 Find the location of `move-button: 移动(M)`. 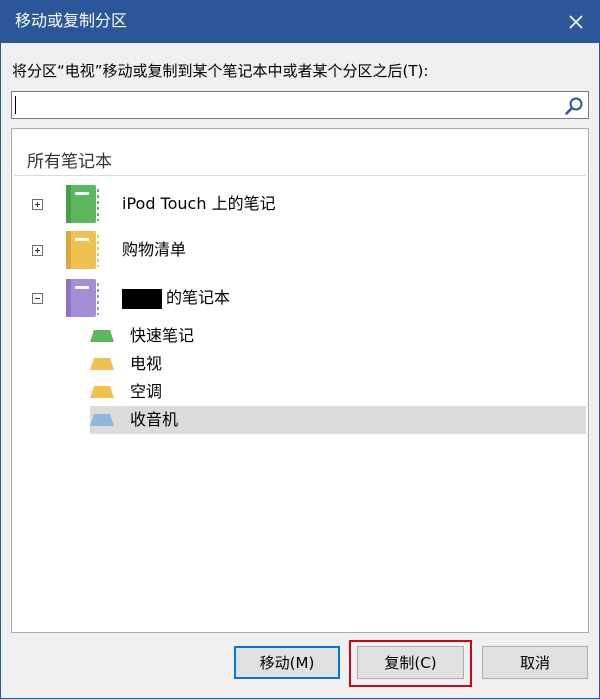

move-button: 移动(M) is located at coordinates (287, 662).